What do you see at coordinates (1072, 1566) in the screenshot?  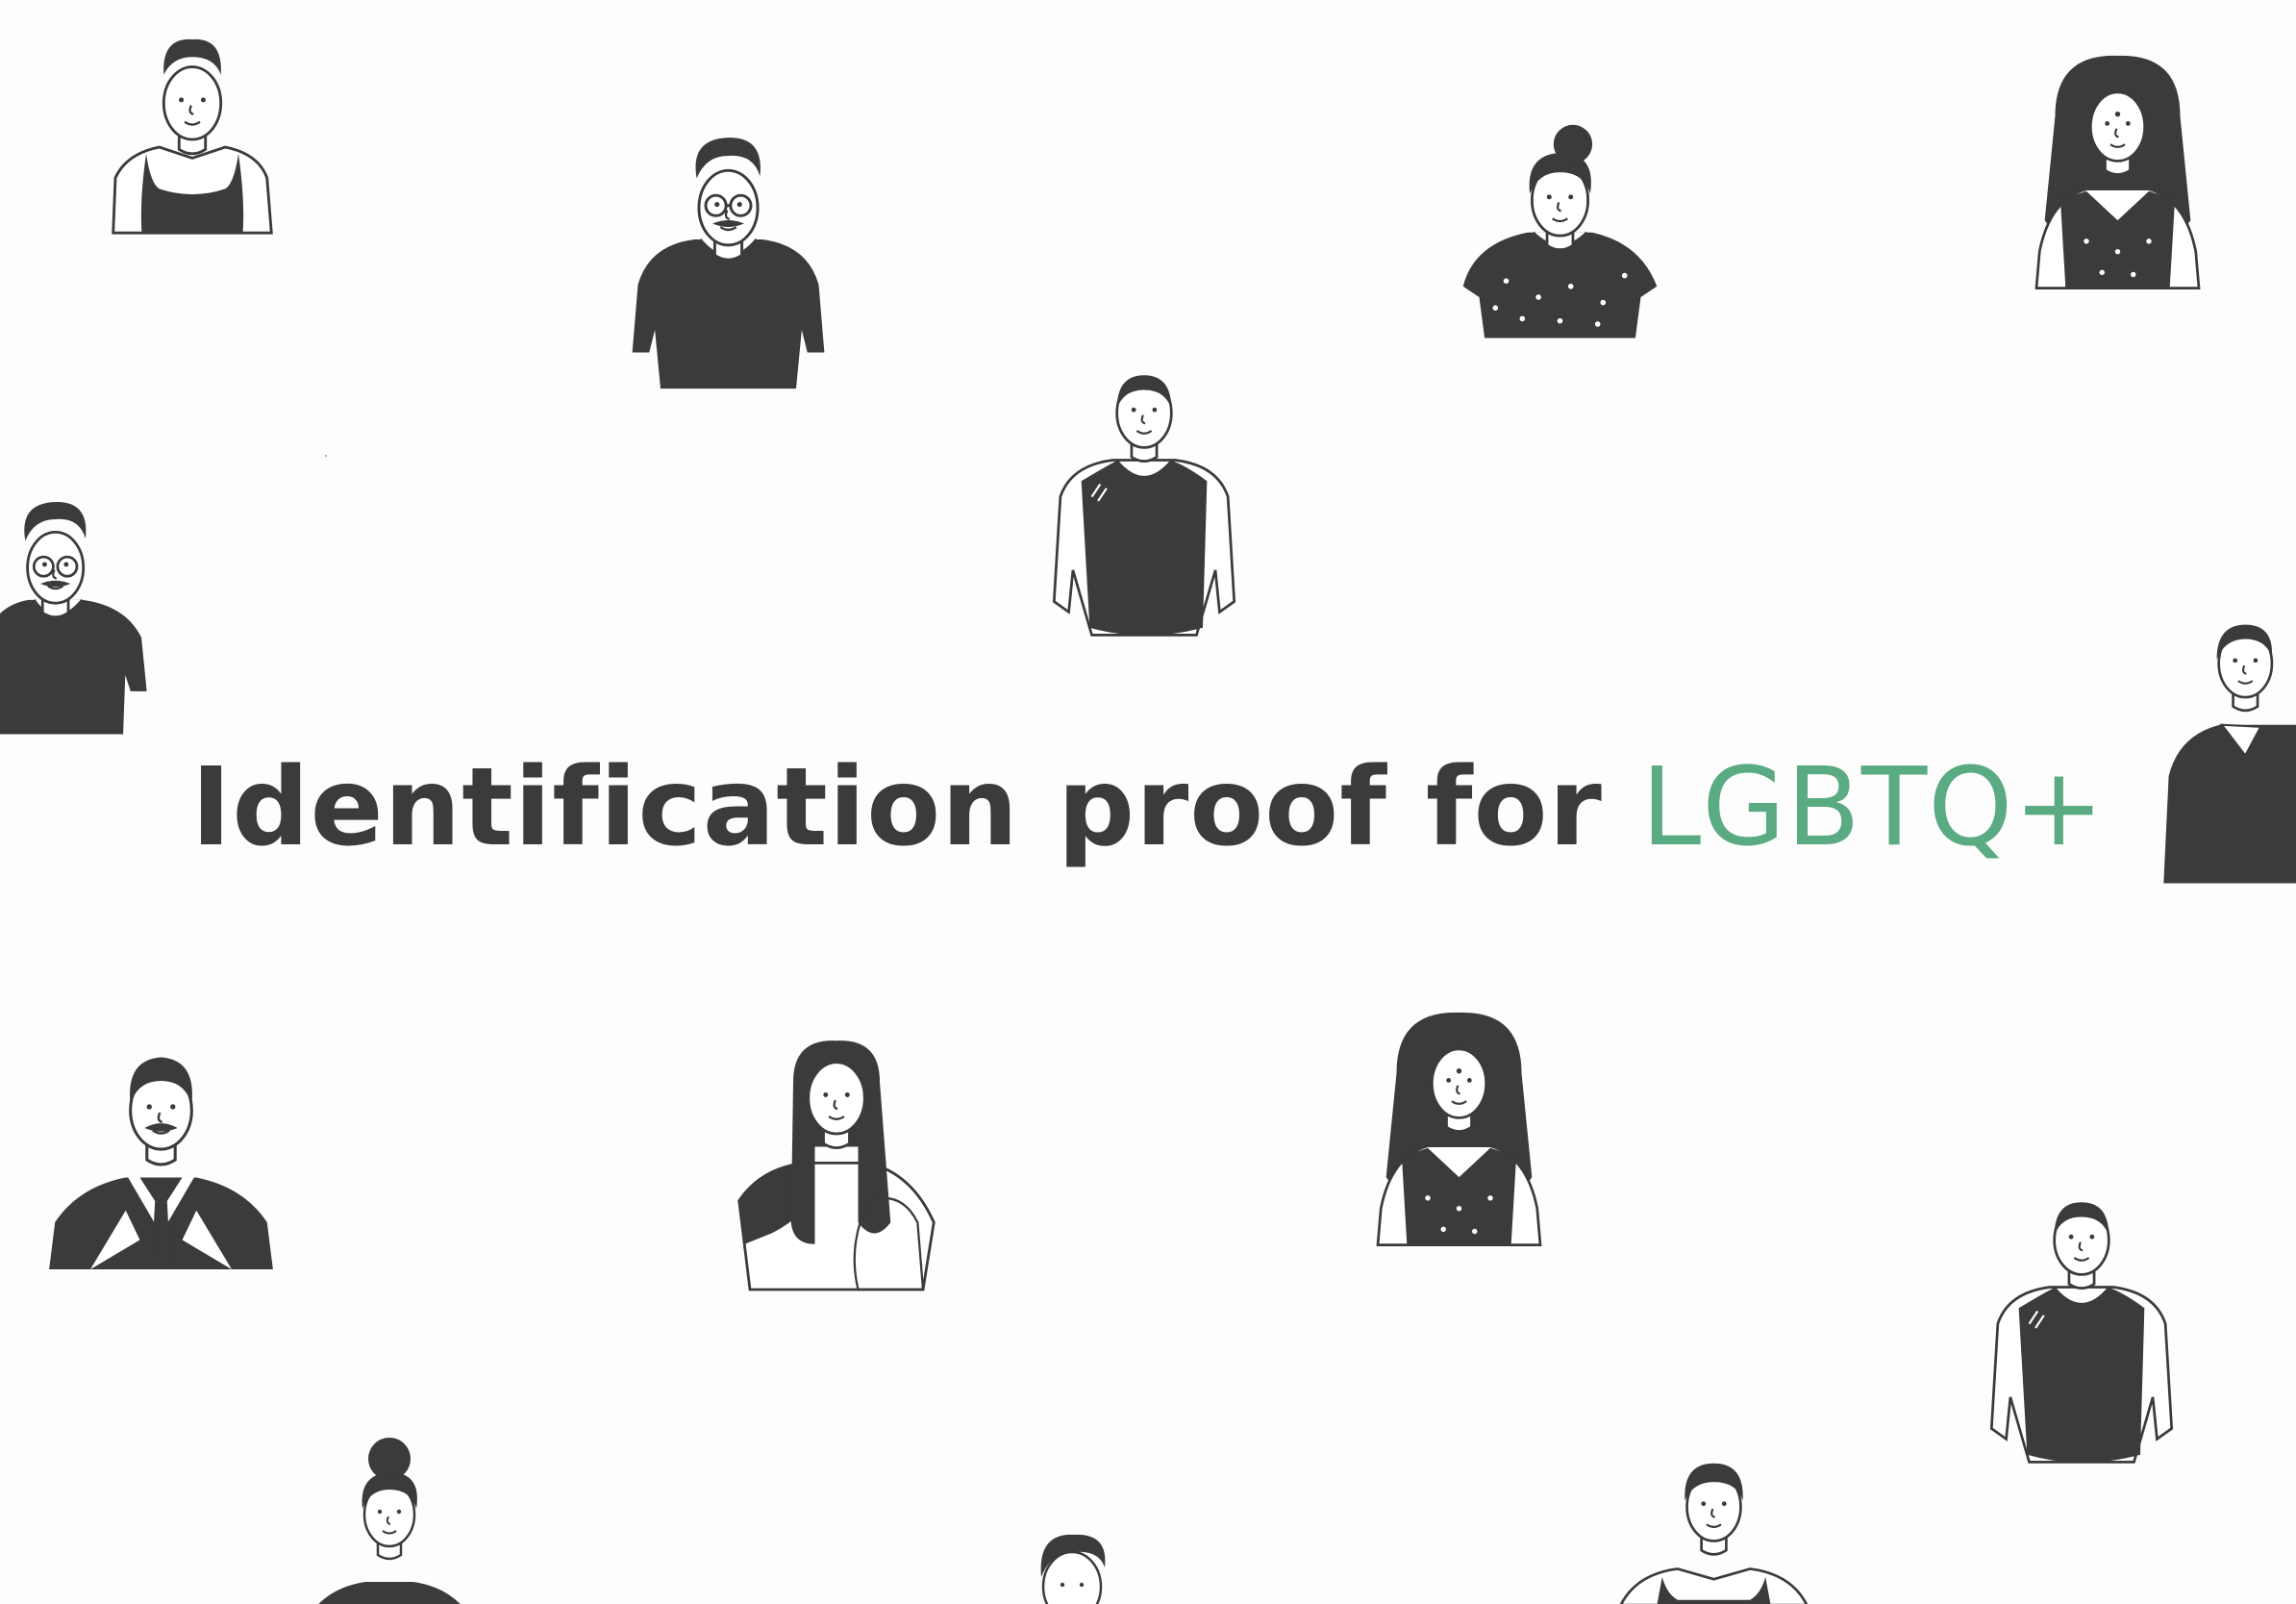 I see `person-short-hair-icon` at bounding box center [1072, 1566].